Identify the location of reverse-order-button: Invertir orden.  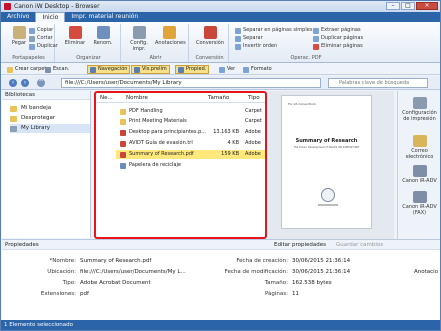
(256, 46).